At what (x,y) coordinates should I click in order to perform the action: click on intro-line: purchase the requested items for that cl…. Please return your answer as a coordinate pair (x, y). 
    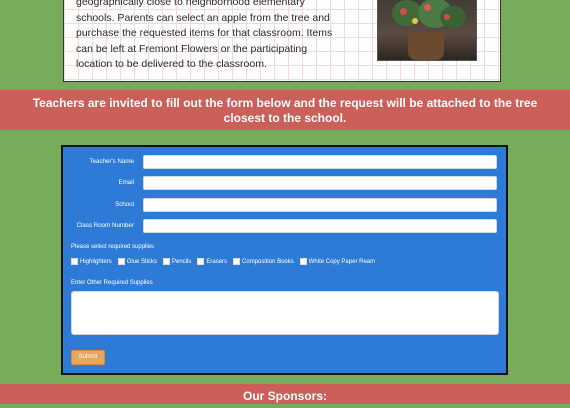
    Looking at the image, I should click on (204, 33).